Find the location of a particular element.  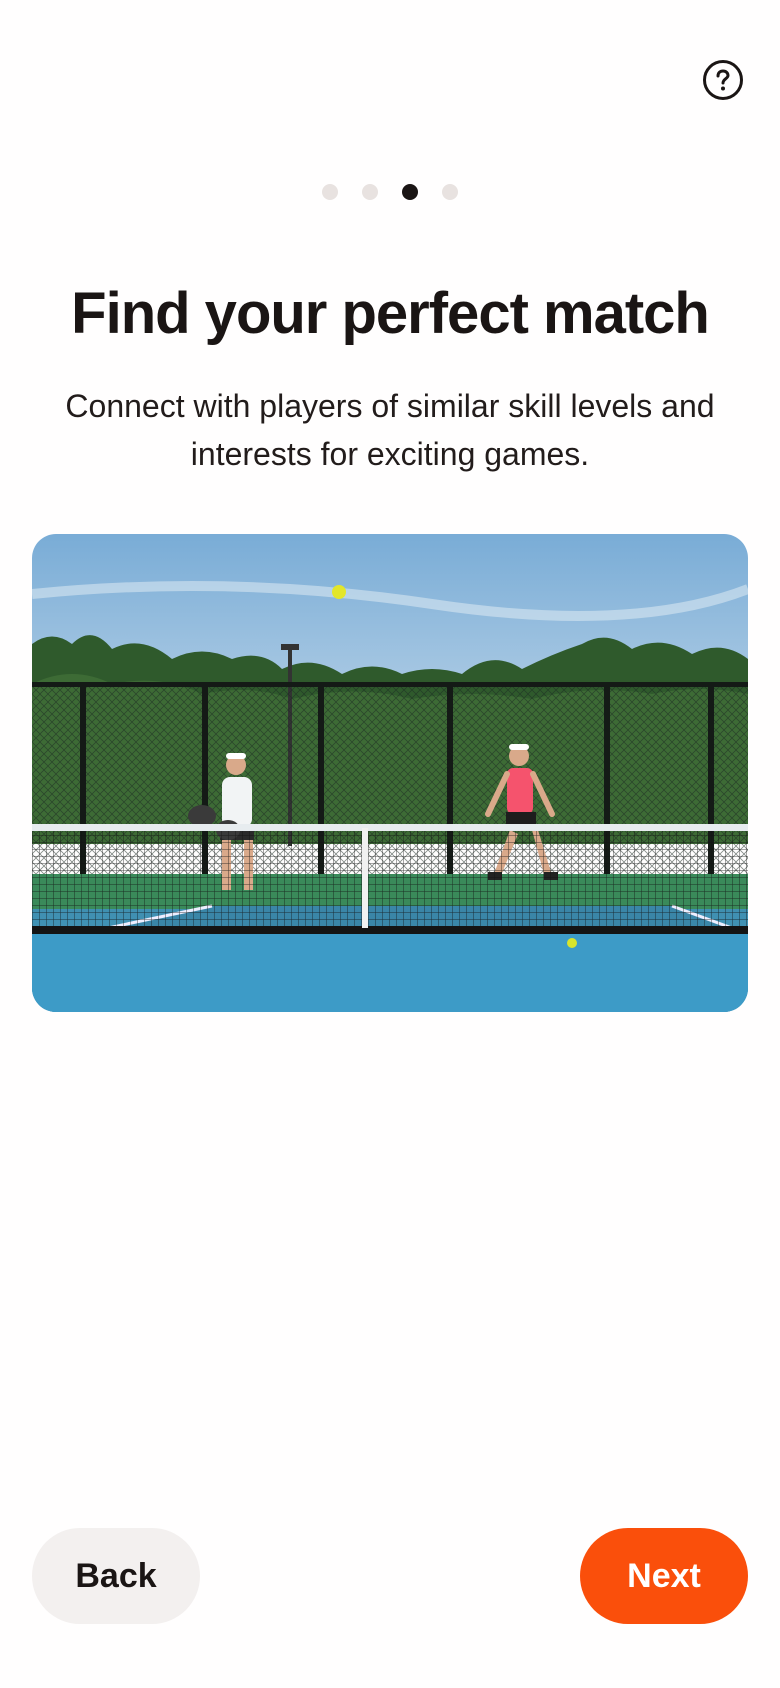

question-circle-icon is located at coordinates (723, 80).